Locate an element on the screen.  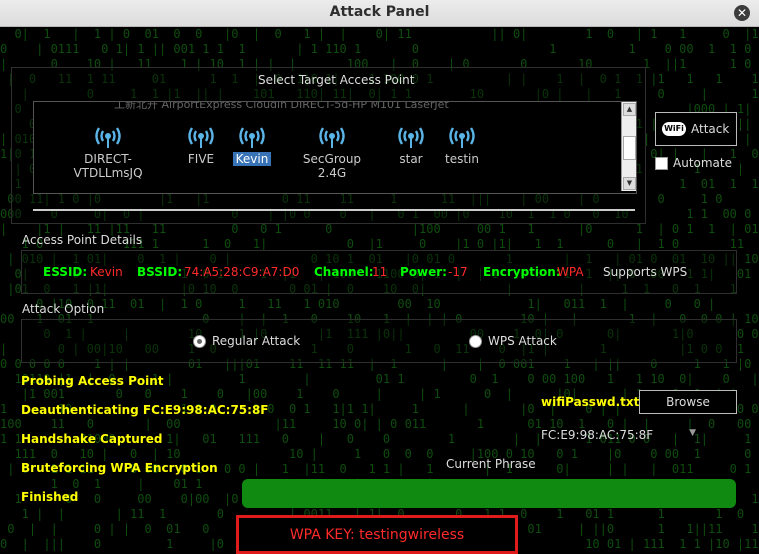
phrase-progress-bar is located at coordinates (489, 493).